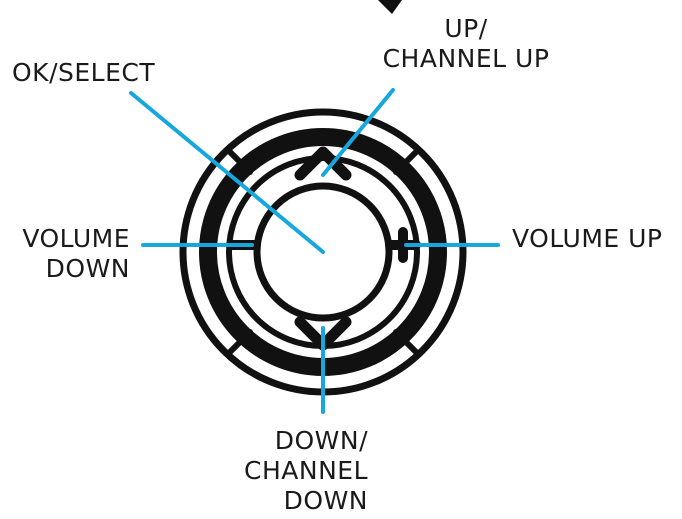 The width and height of the screenshot is (682, 519). I want to click on volume-down-label: VOLUME DOWN, so click(70, 254).